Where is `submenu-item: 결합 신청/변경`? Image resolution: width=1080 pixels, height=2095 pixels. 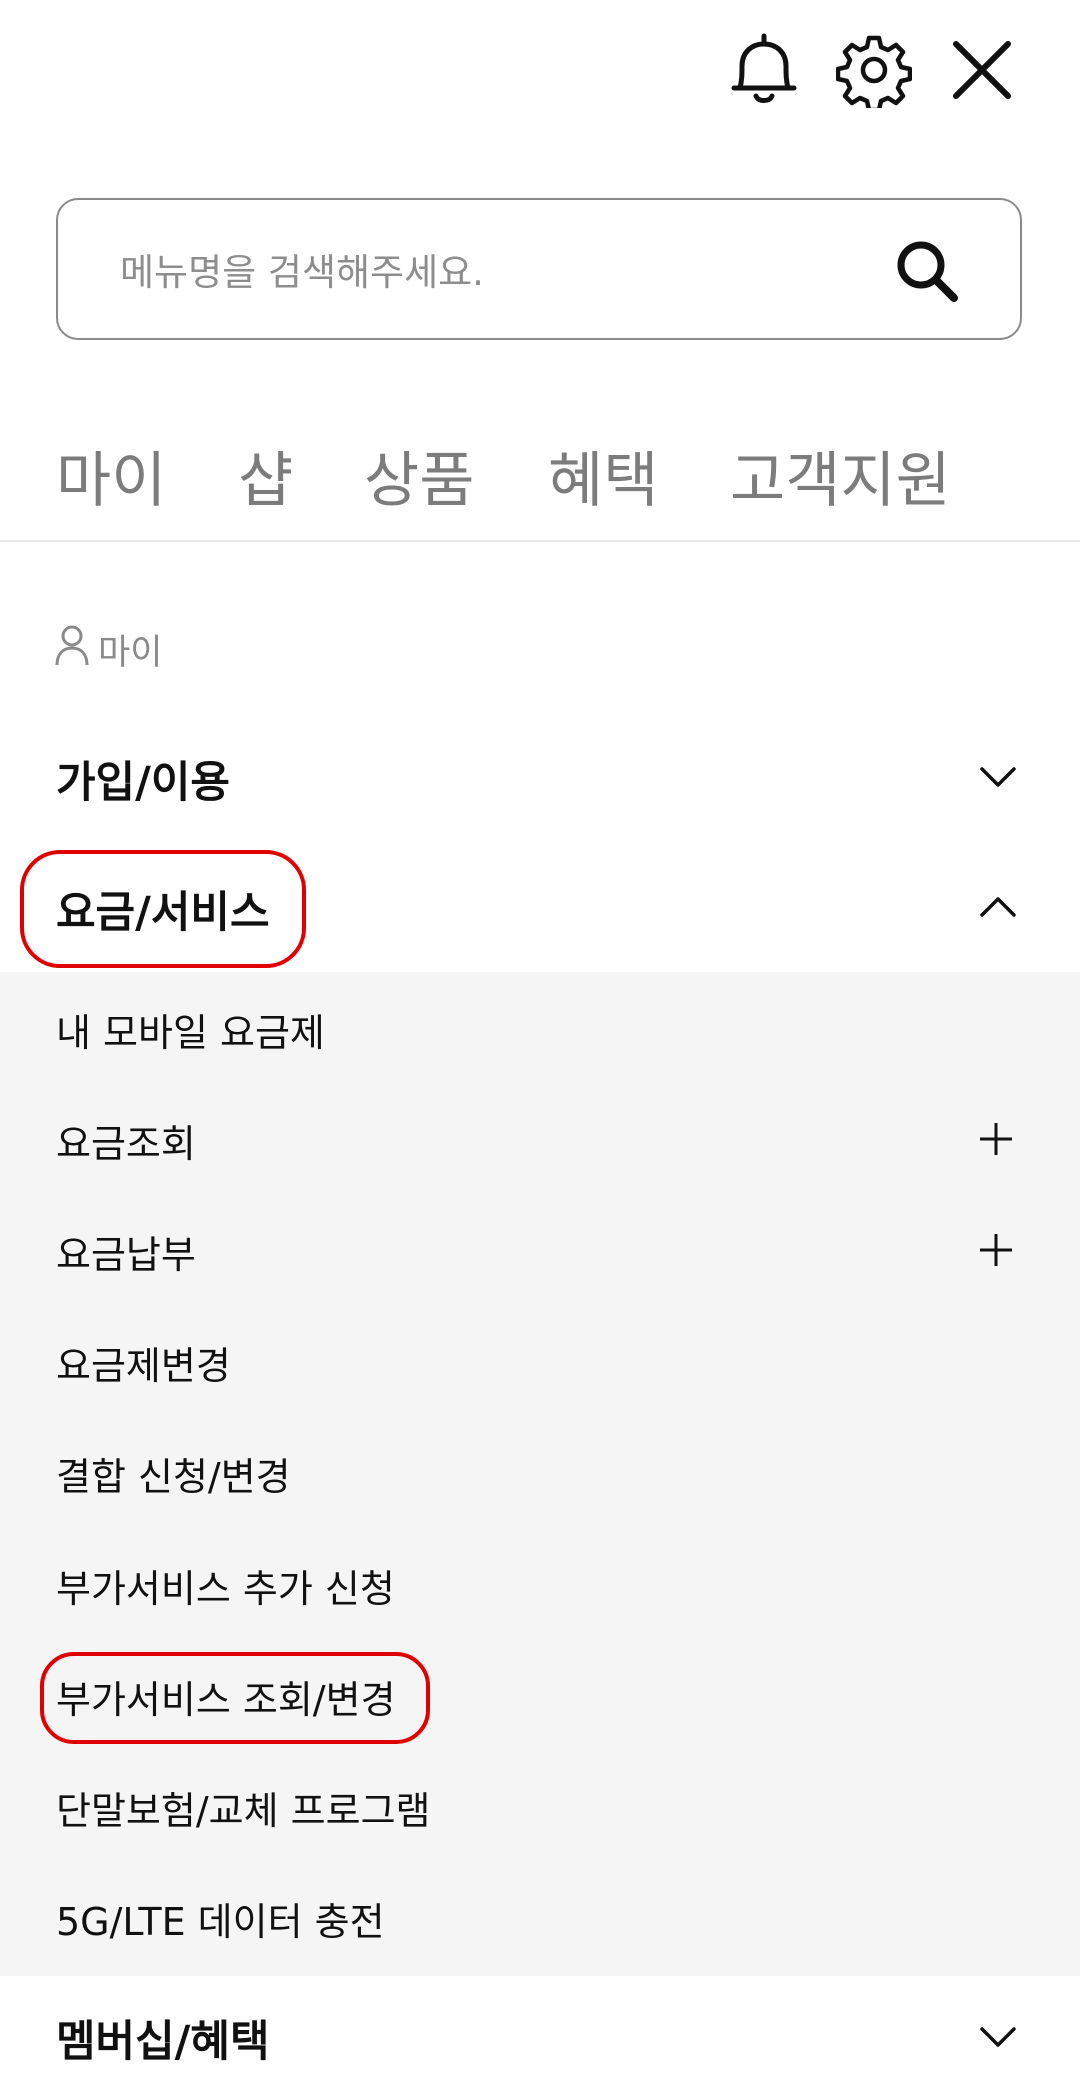
submenu-item: 결합 신청/변경 is located at coordinates (540, 1472).